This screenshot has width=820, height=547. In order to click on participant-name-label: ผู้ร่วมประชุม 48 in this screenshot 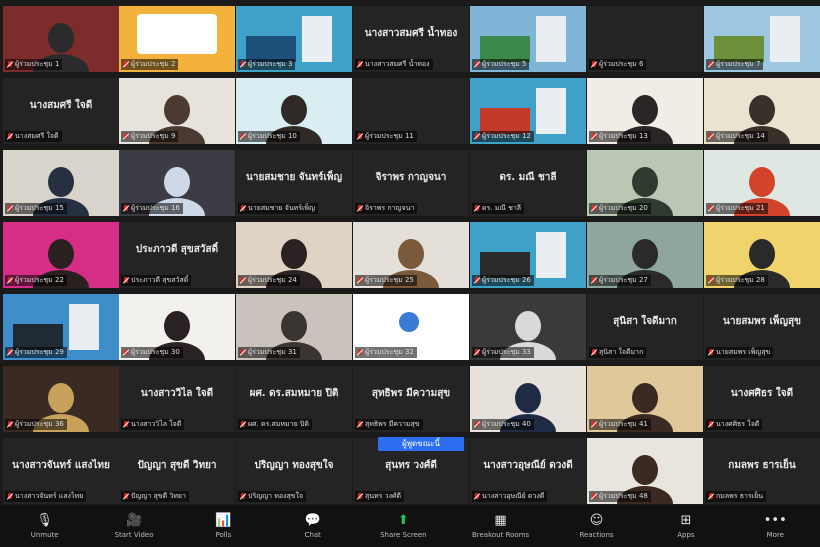, I will do `click(620, 496)`.